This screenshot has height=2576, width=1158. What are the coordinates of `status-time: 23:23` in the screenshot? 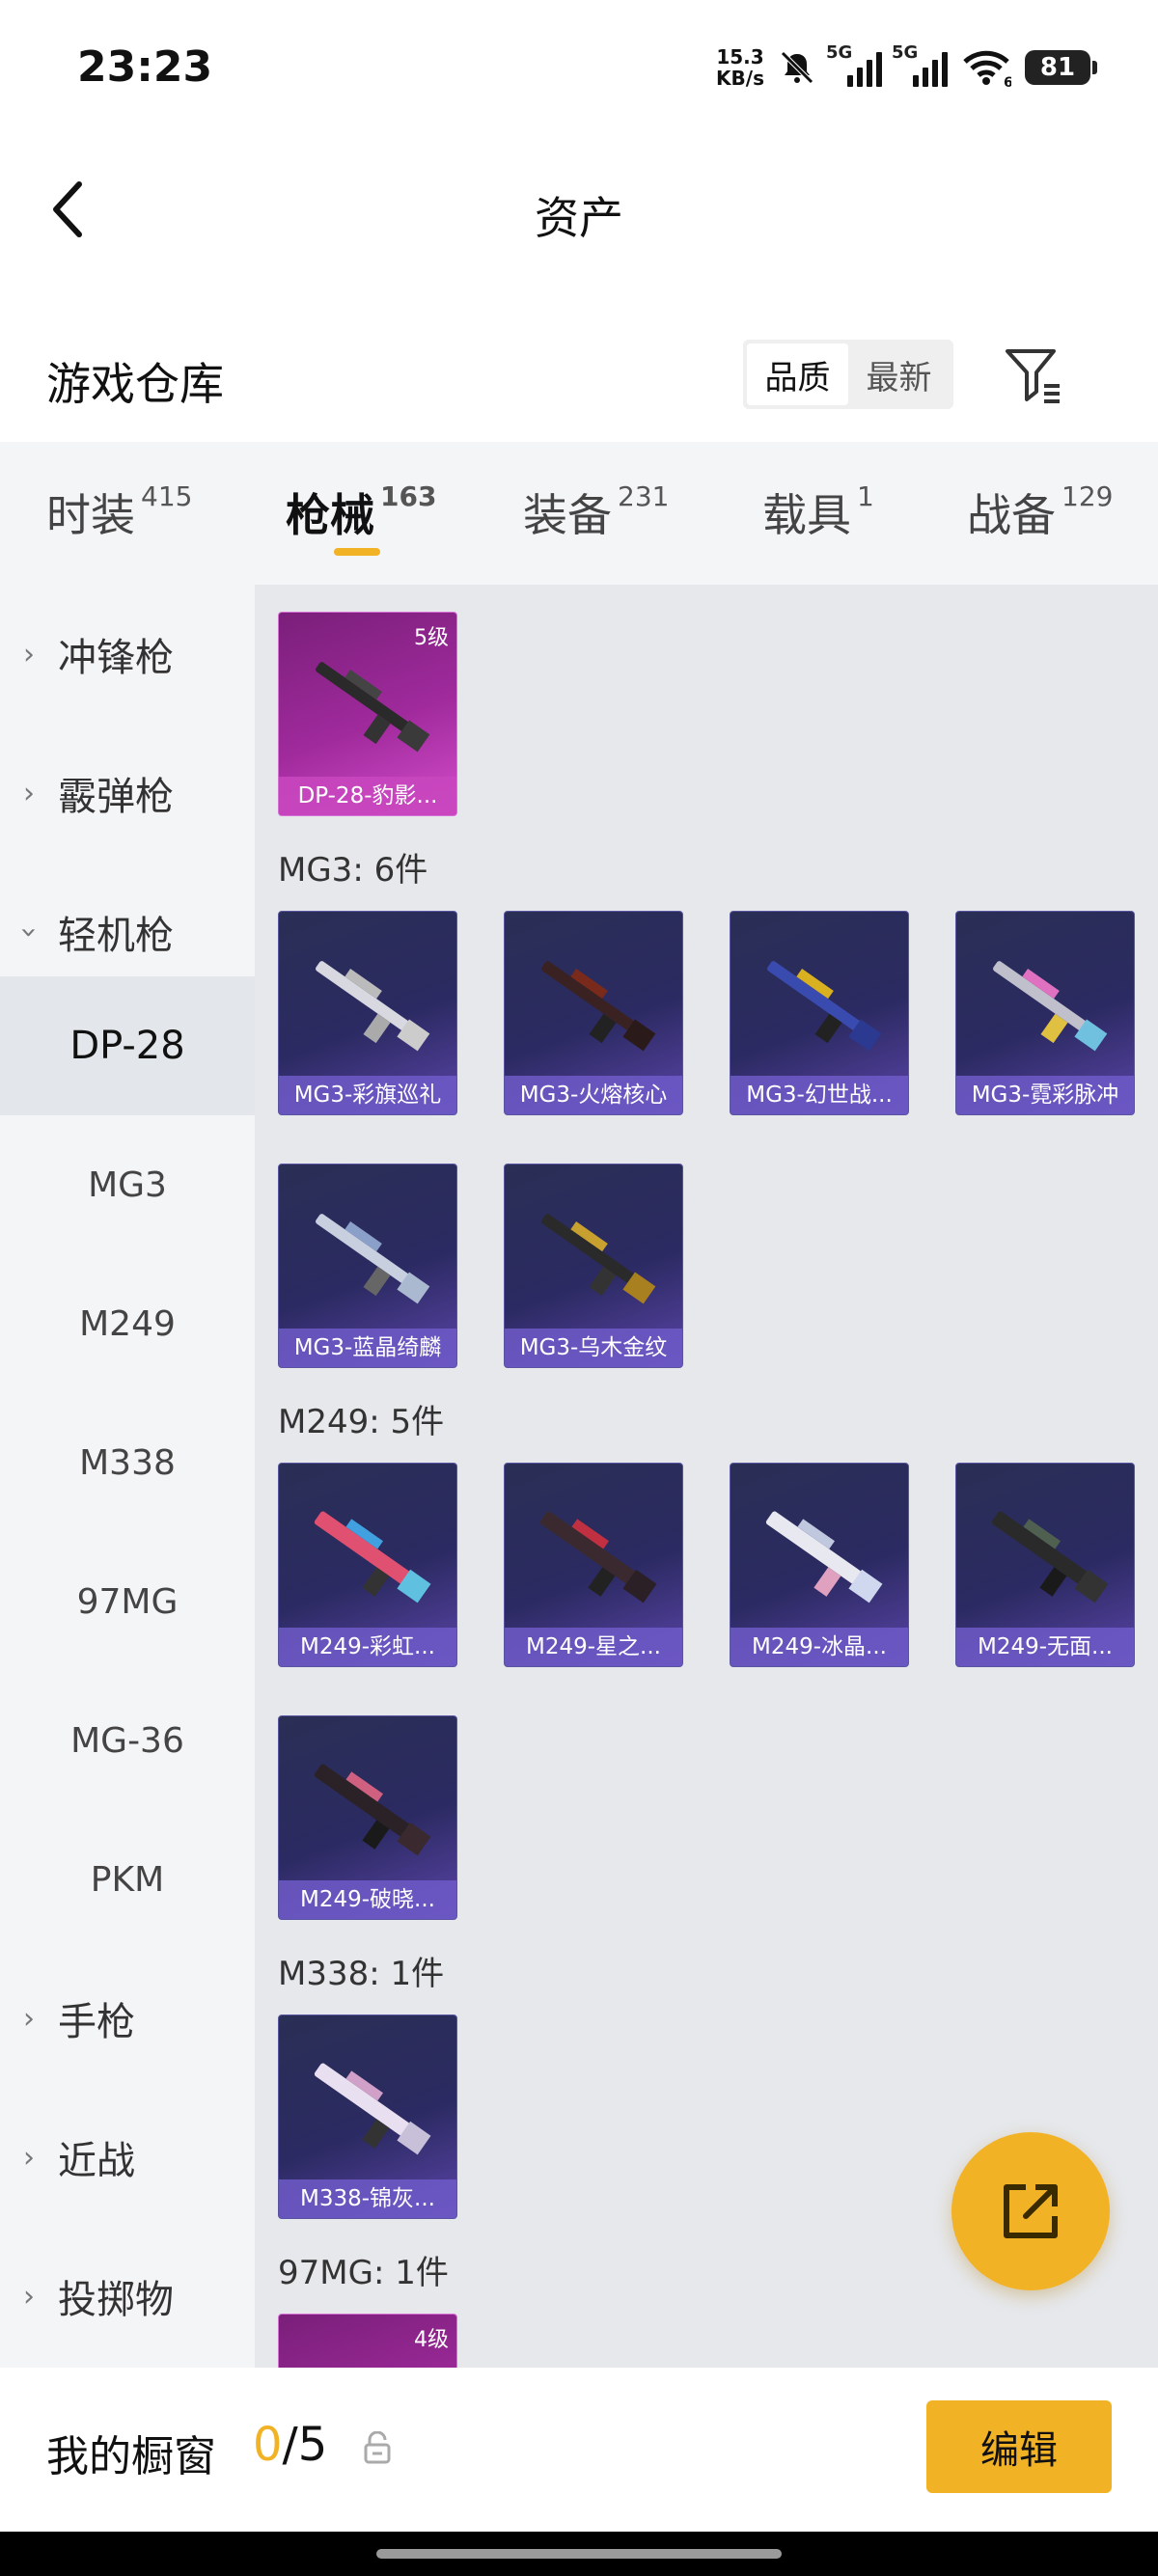 It's located at (145, 67).